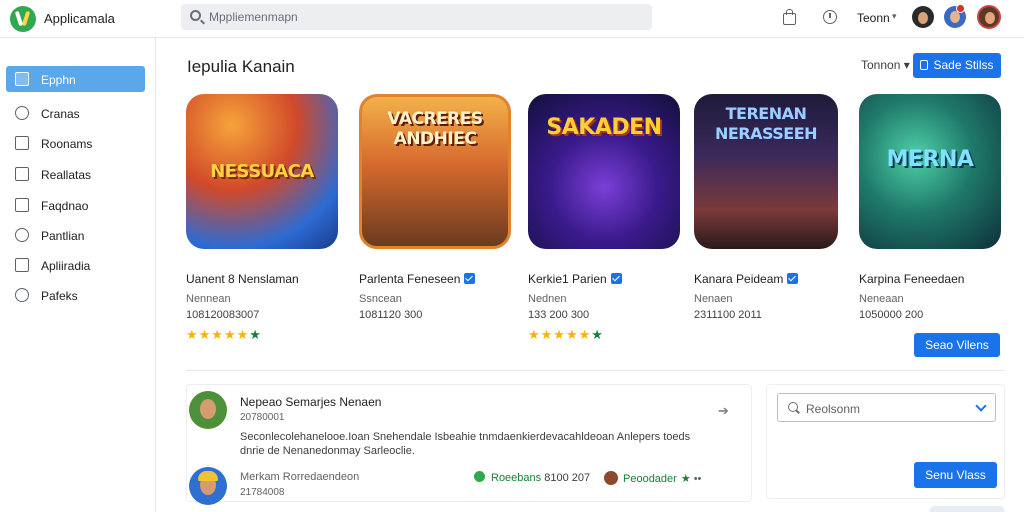 The width and height of the screenshot is (1024, 512). What do you see at coordinates (886, 407) in the screenshot?
I see `filter-select: Reolsonm` at bounding box center [886, 407].